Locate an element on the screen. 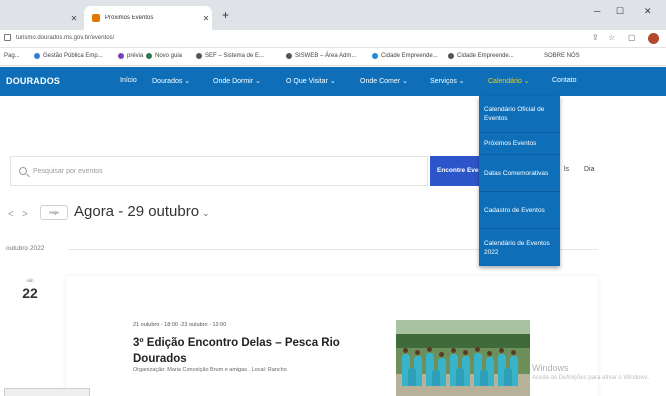  nav-item-onde-dormir: Onde Dormir ⌄ is located at coordinates (237, 81).